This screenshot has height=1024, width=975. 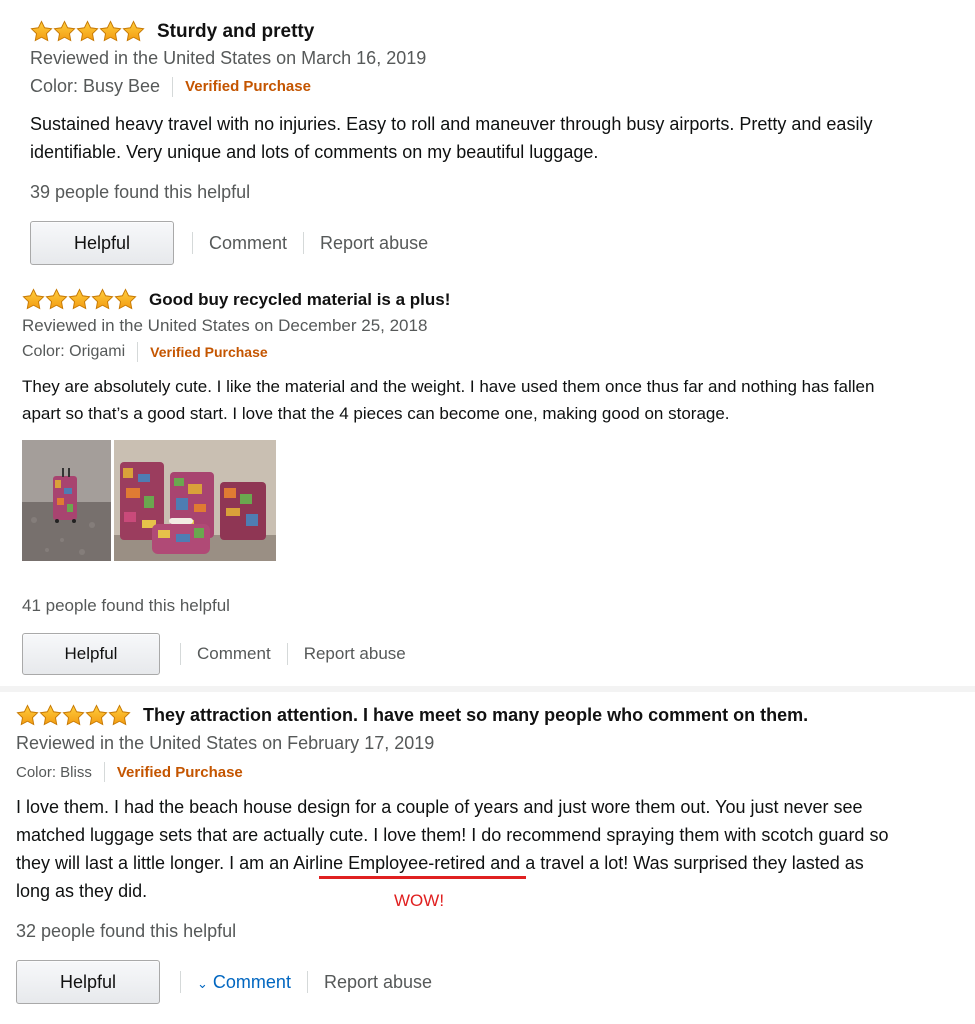 I want to click on helpful-count: 32 people found this helpful, so click(x=126, y=931).